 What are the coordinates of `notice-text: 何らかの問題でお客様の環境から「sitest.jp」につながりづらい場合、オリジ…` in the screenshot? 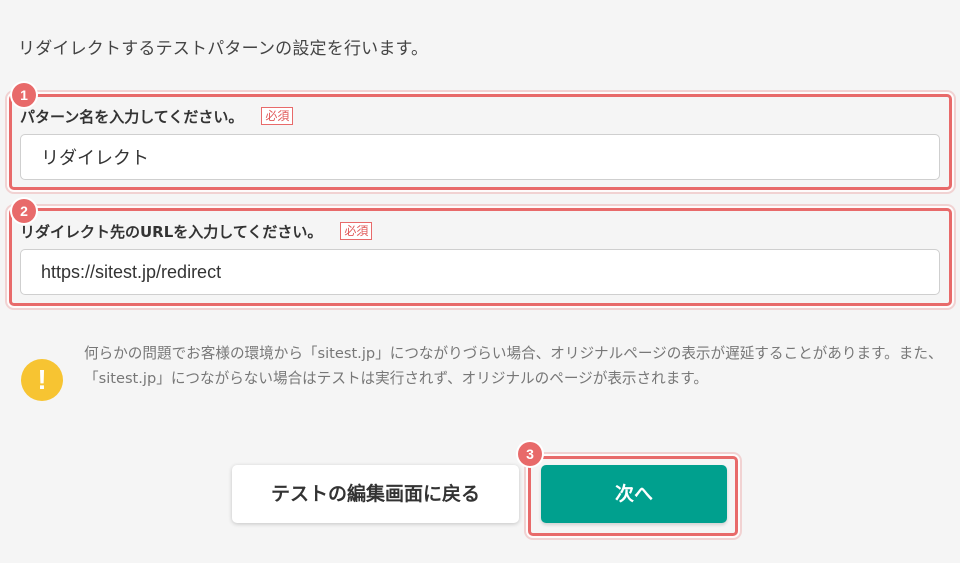 It's located at (513, 366).